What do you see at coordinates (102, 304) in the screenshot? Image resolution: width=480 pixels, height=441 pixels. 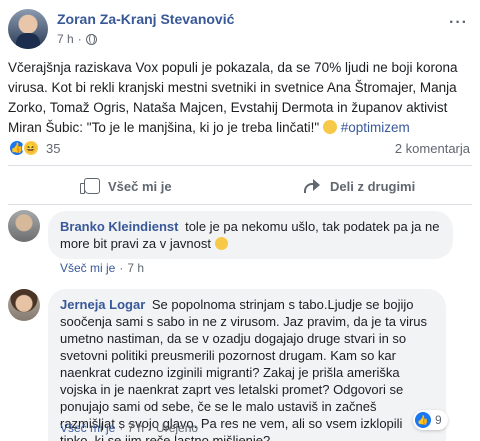 I see `comment-author: Jerneja Logar` at bounding box center [102, 304].